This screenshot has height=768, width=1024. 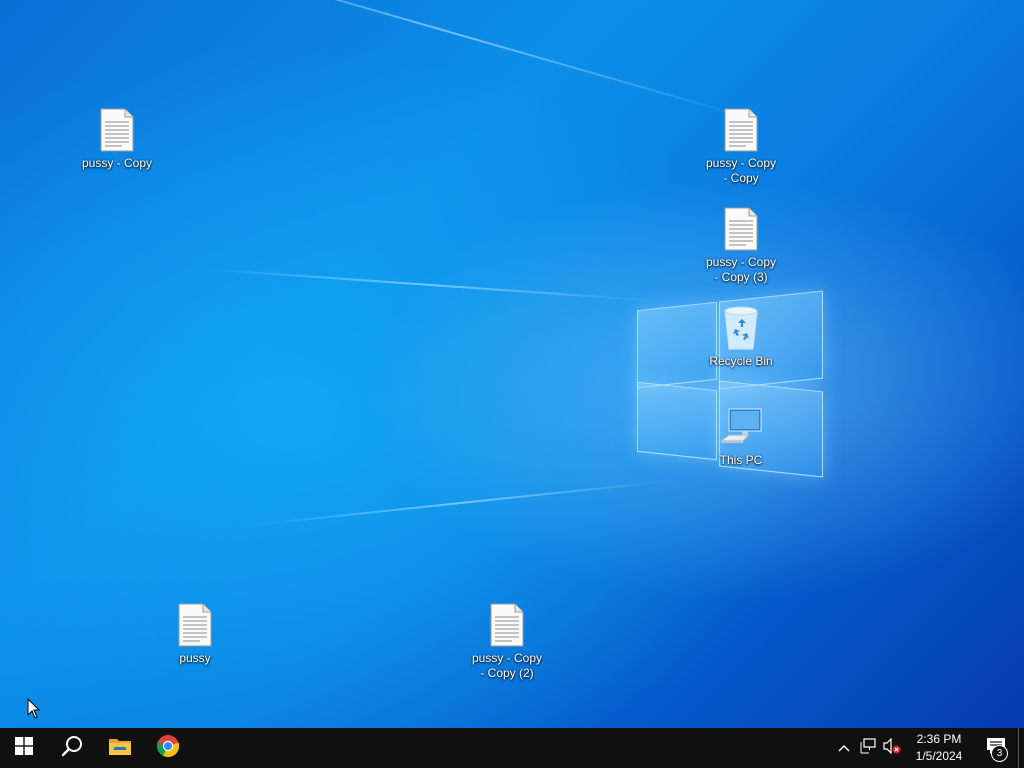 I want to click on desktop-icon-pussy-copy-copy-3: pussy - Copy - Copy (3), so click(x=741, y=245).